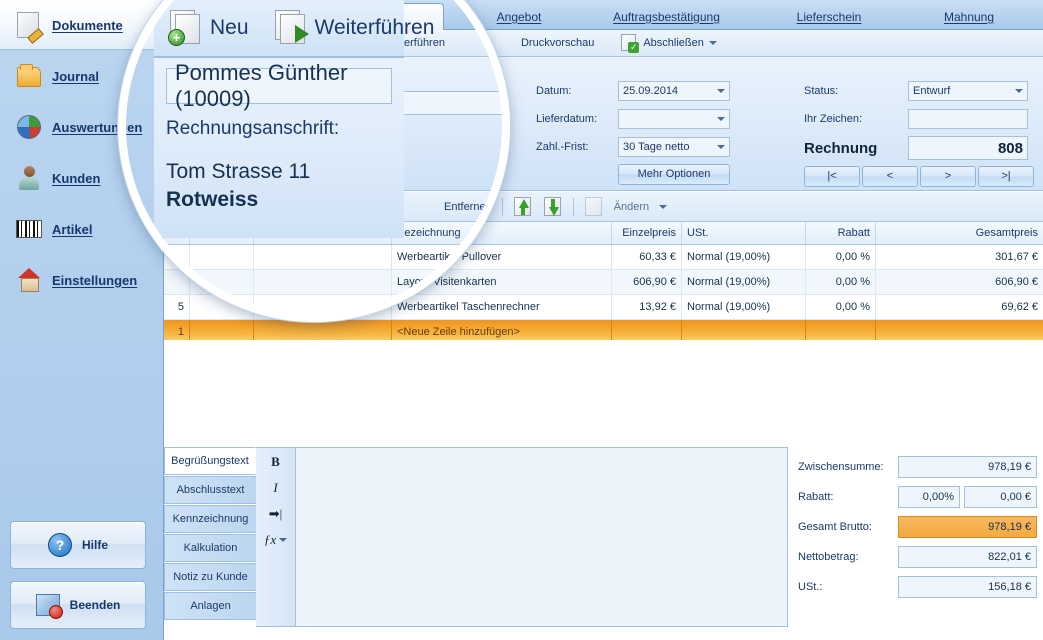  What do you see at coordinates (557, 43) in the screenshot?
I see `print-preview-button: Druckvorschau` at bounding box center [557, 43].